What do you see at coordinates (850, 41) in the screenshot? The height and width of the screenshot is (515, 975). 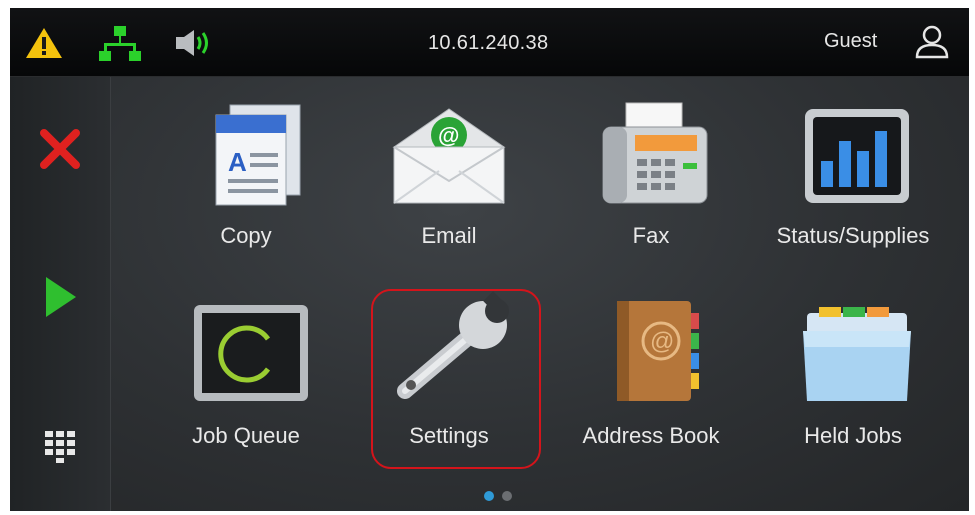 I see `user-label: Guest` at bounding box center [850, 41].